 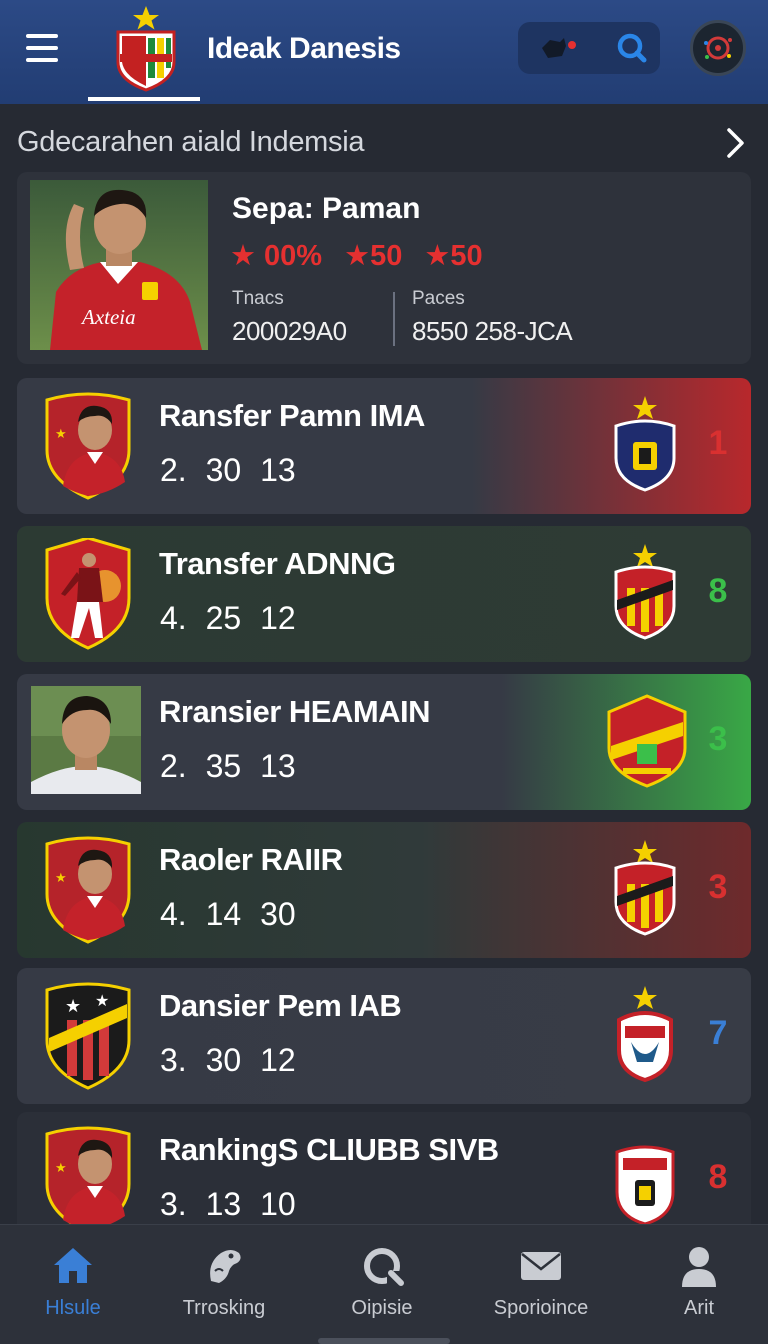 What do you see at coordinates (382, 1308) in the screenshot?
I see `nav-label-opinion: Oipisie` at bounding box center [382, 1308].